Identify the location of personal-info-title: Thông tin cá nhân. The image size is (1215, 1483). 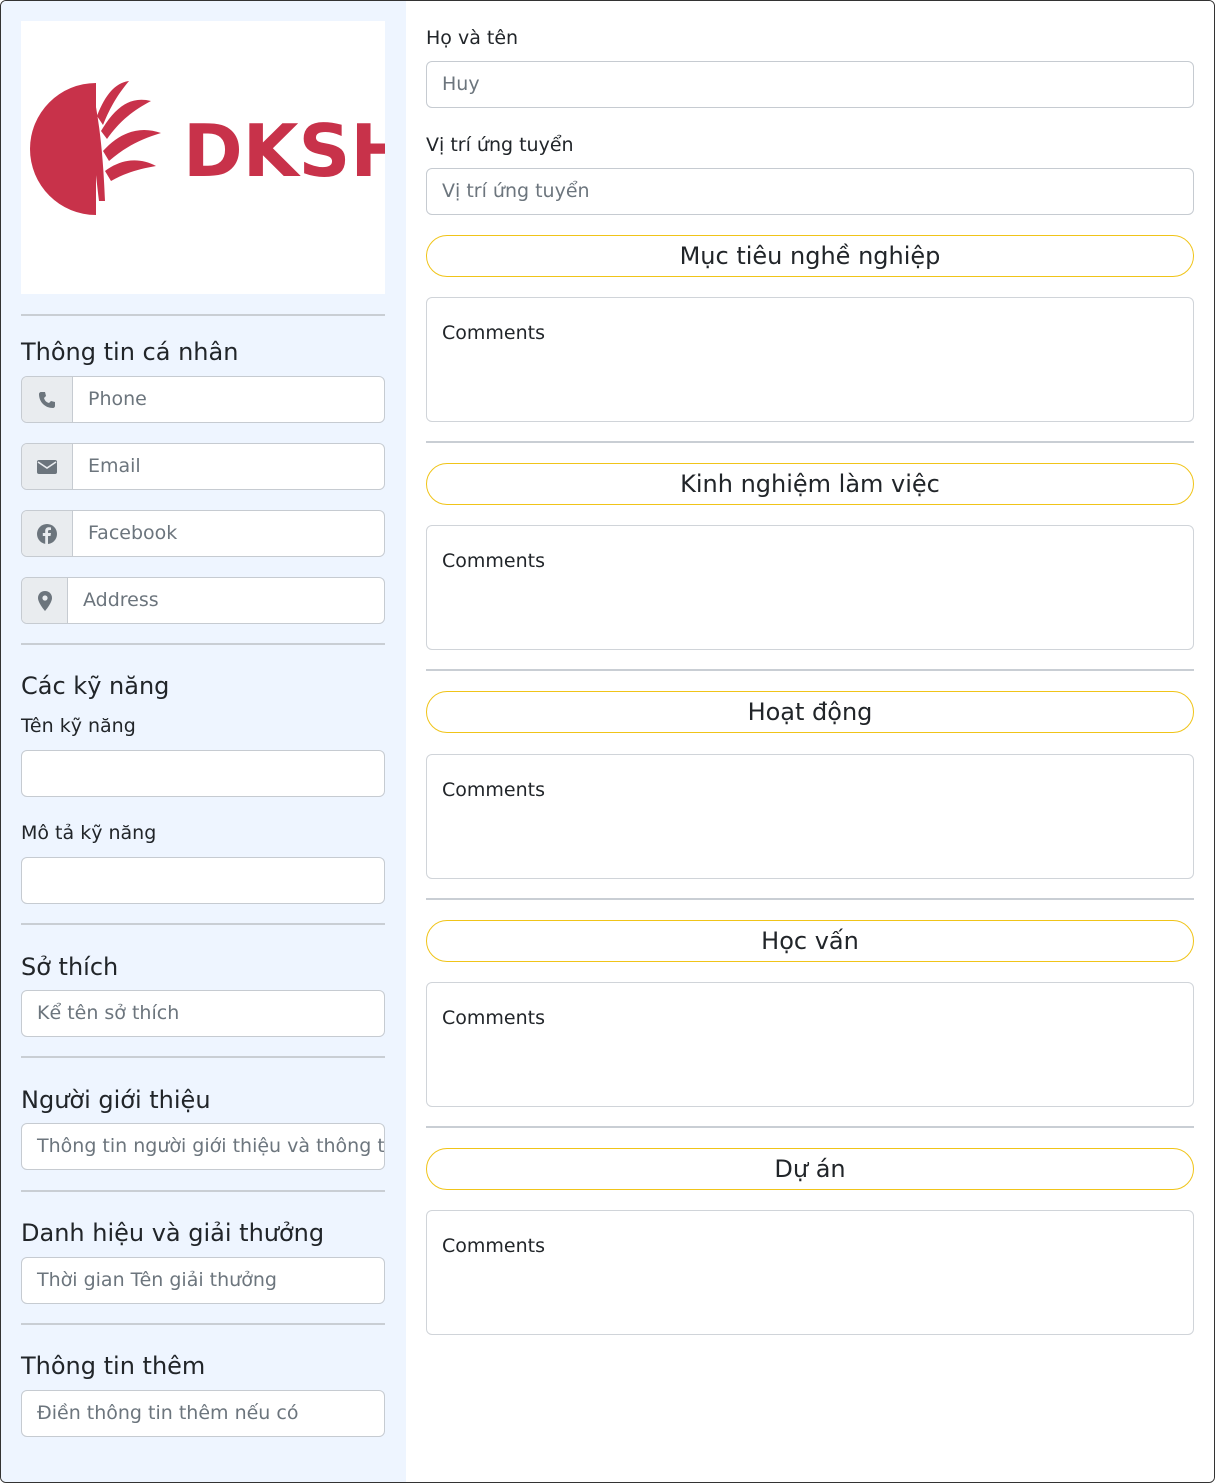
(130, 352).